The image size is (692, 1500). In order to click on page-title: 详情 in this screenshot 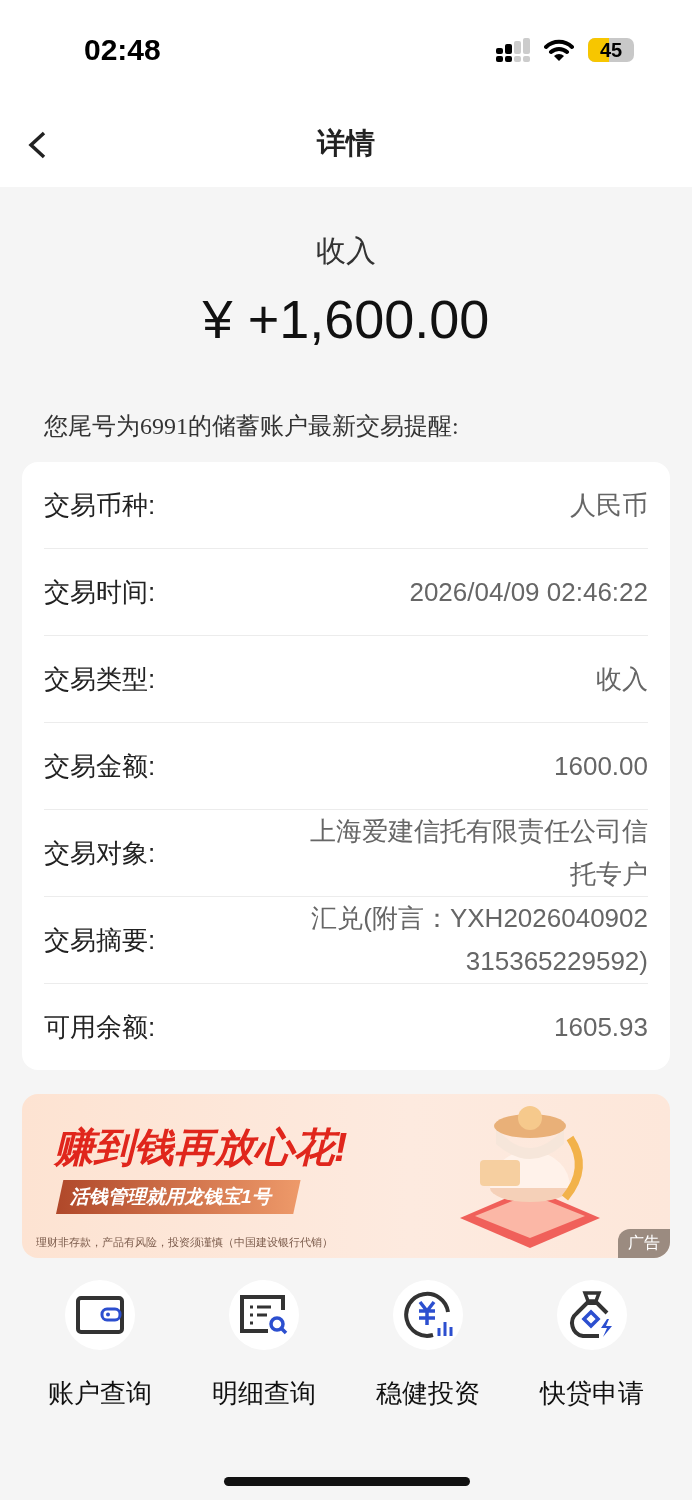, I will do `click(346, 143)`.